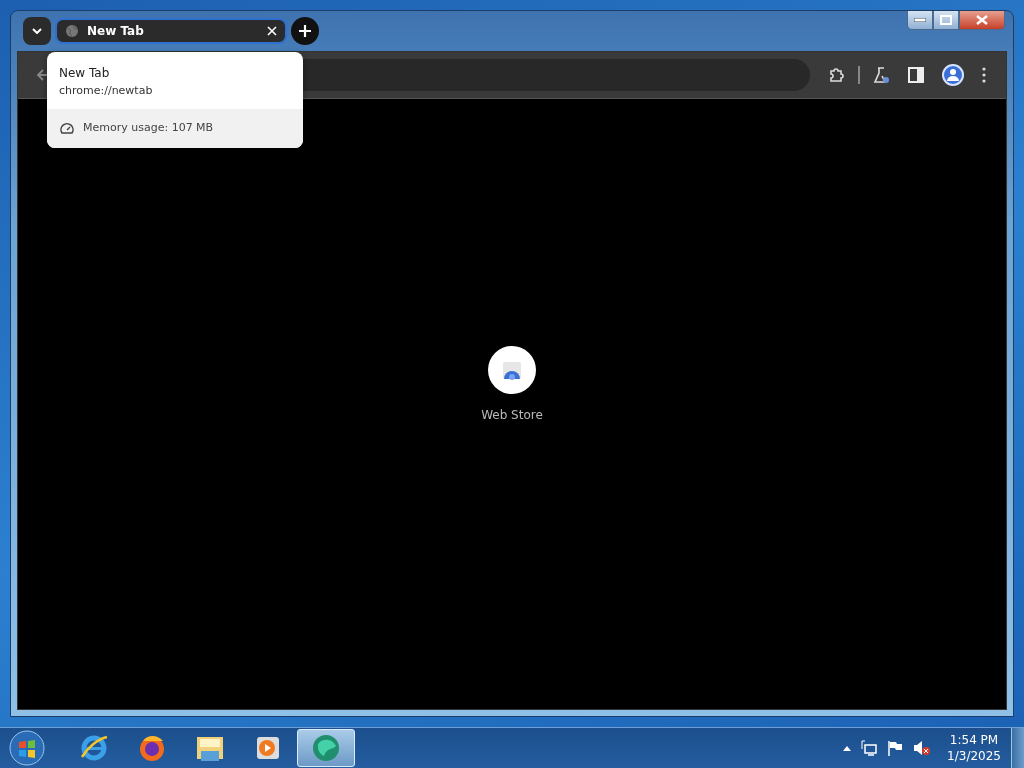  Describe the element at coordinates (94, 748) in the screenshot. I see `browser-e-icon` at that location.